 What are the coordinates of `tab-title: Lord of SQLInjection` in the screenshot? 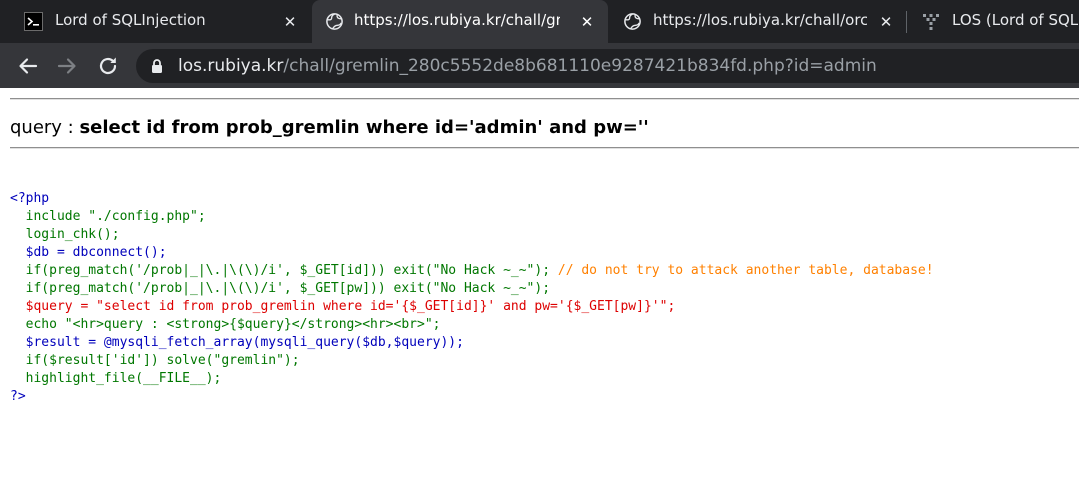 It's located at (130, 20).